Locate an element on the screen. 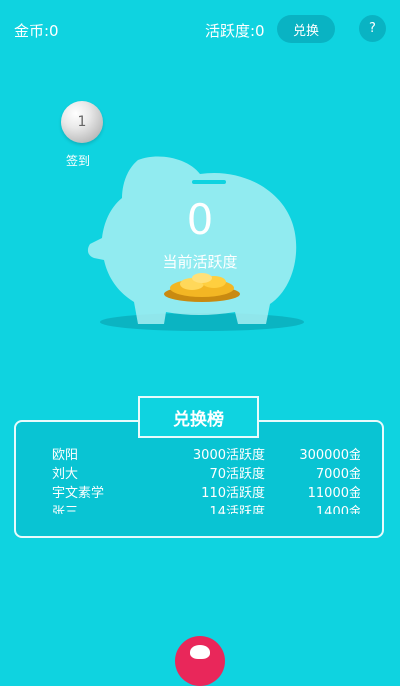 This screenshot has width=400, height=686. current-activity-value: 0 is located at coordinates (200, 219).